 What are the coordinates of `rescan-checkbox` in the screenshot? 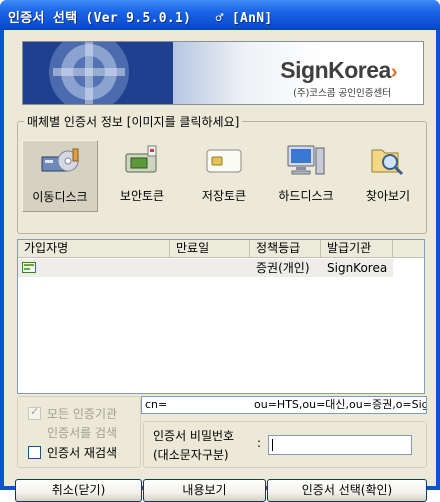 It's located at (34, 452).